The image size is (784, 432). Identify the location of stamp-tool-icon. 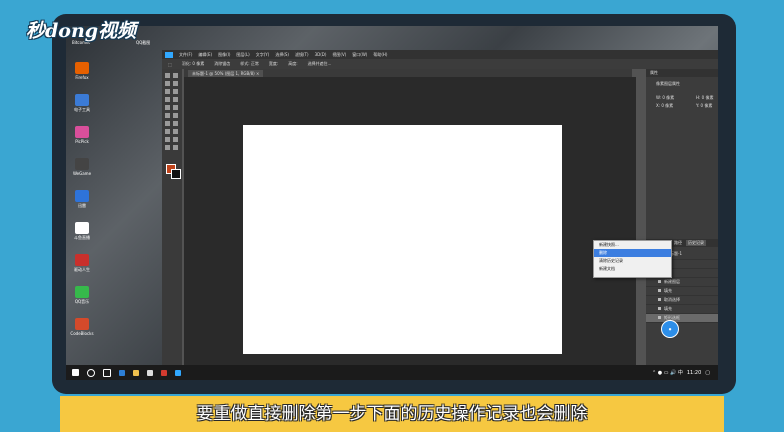
(167, 107).